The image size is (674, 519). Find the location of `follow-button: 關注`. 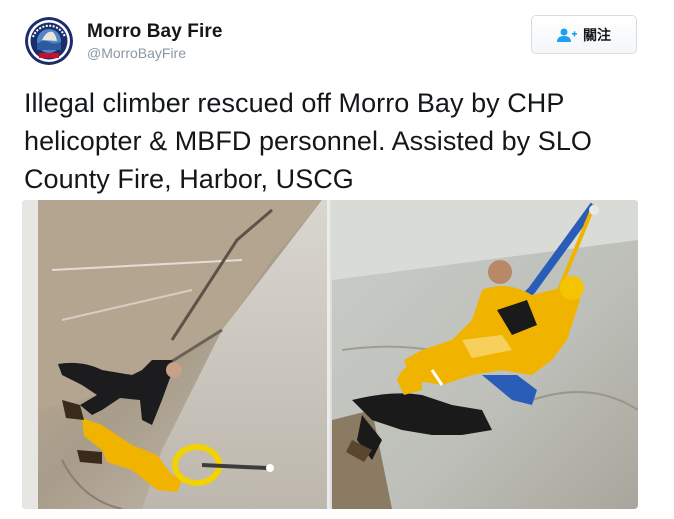

follow-button: 關注 is located at coordinates (584, 34).